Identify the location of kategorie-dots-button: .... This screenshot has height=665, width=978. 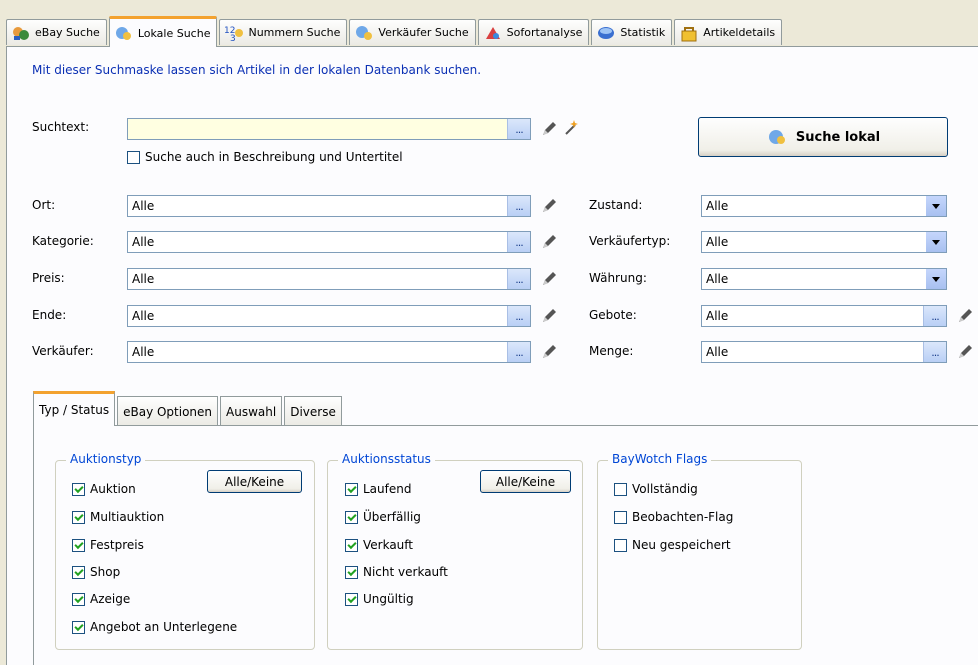
(518, 242).